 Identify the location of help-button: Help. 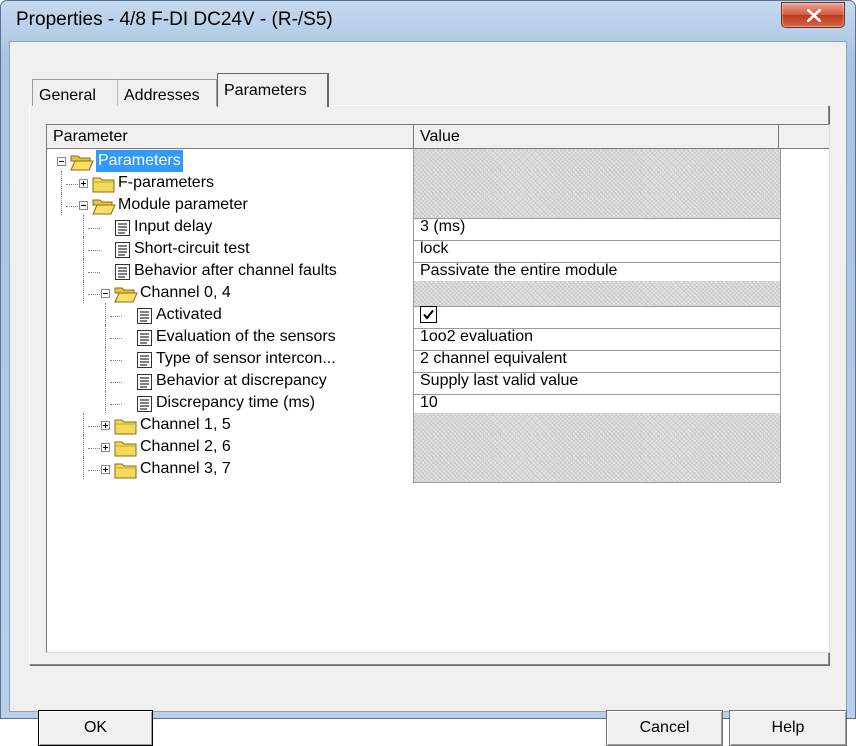
(788, 728).